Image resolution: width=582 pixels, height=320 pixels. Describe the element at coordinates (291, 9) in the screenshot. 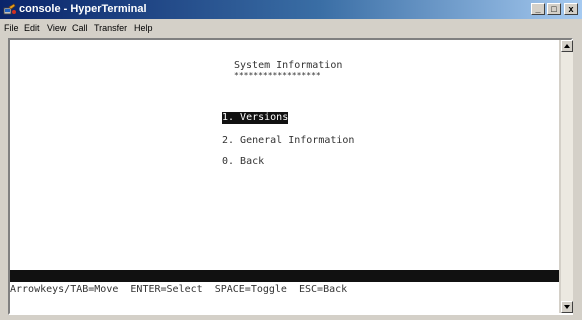

I see `title-bar: console - HyperTerminal _ □ x` at that location.